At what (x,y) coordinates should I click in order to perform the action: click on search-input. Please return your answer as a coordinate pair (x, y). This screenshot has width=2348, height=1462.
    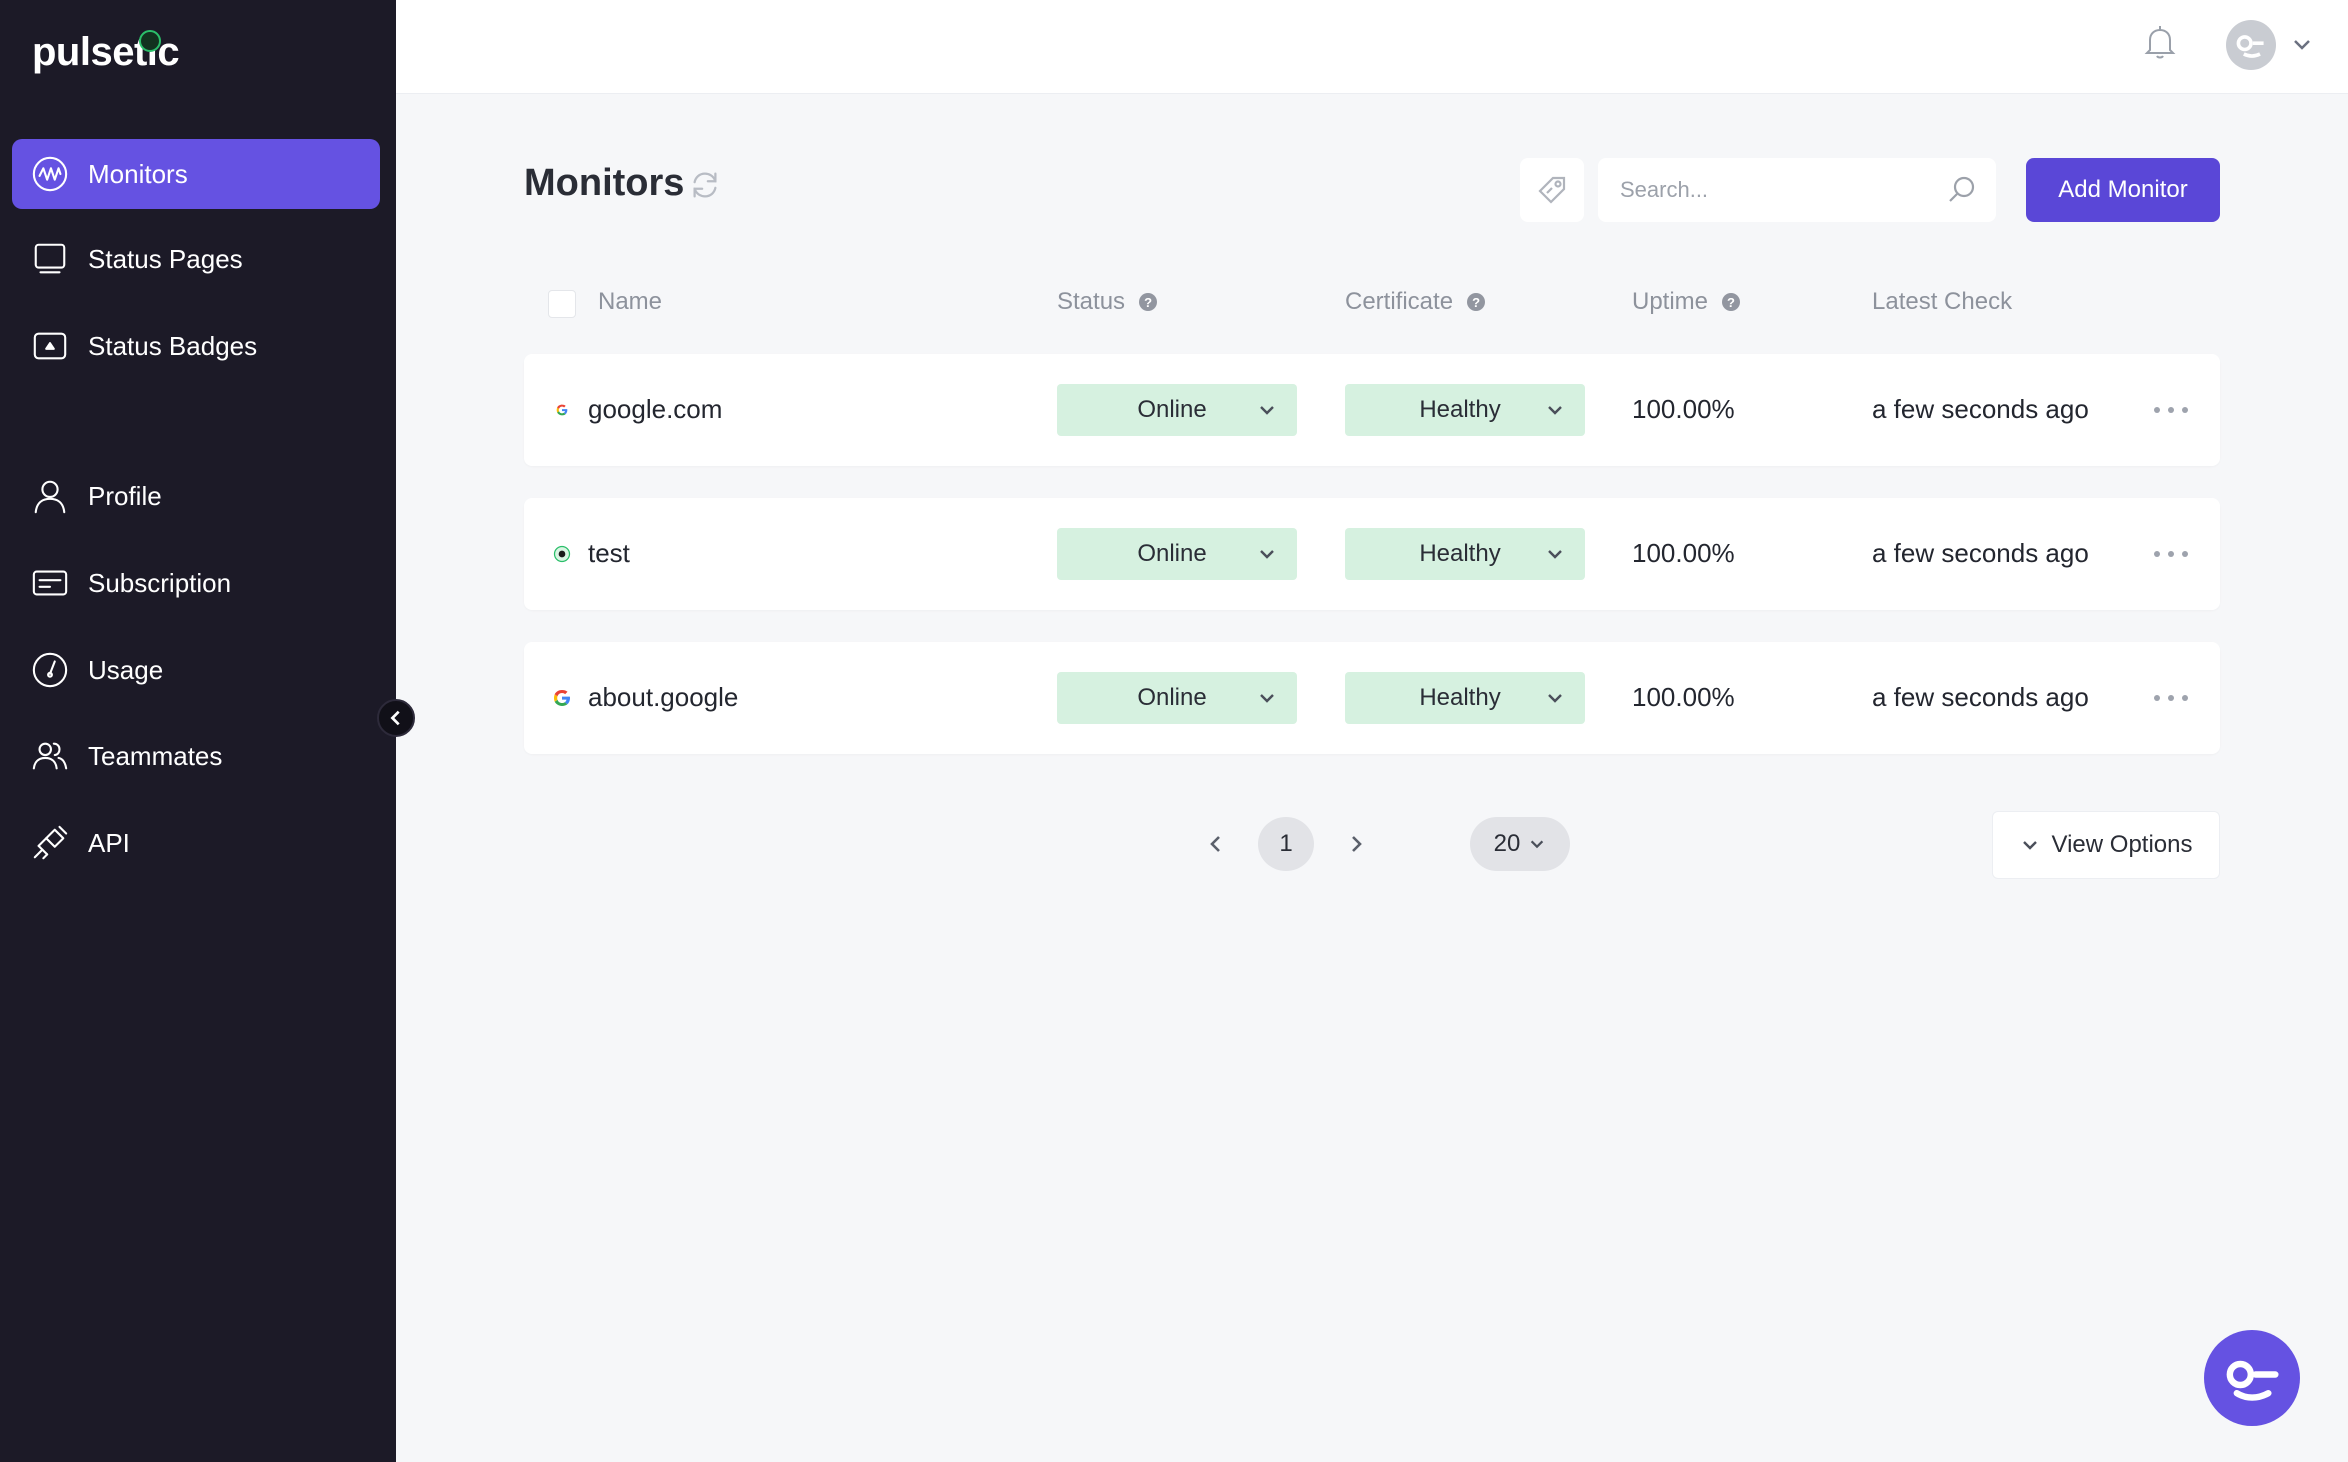
    Looking at the image, I should click on (1780, 190).